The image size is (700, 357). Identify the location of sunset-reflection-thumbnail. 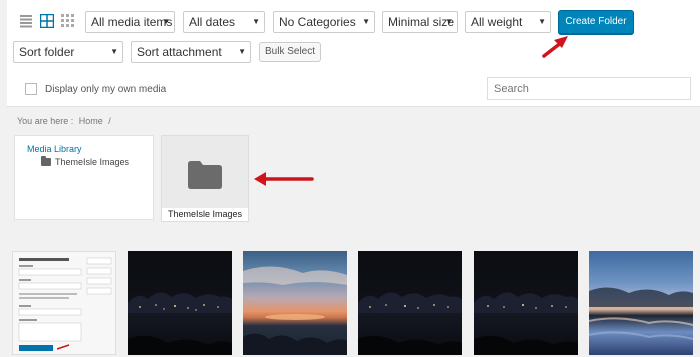
(641, 313).